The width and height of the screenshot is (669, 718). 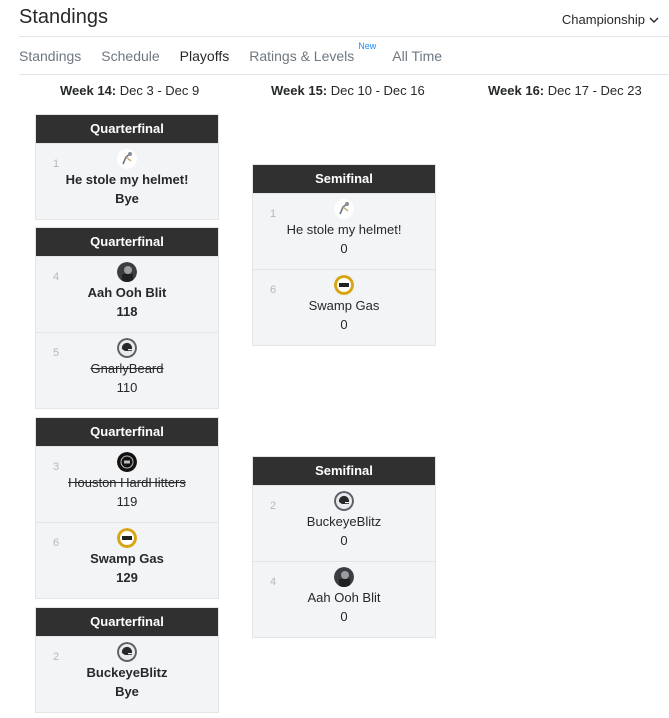 I want to click on team-score: 118, so click(x=127, y=311).